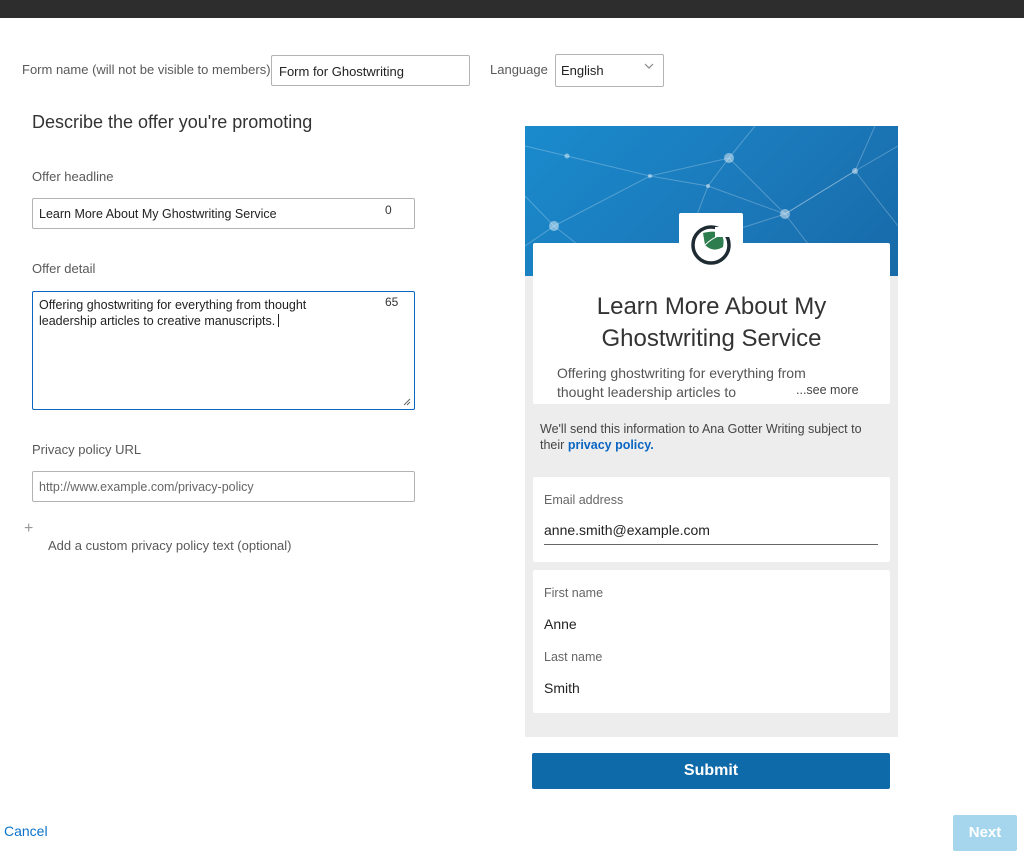 The image size is (1024, 856). What do you see at coordinates (223, 486) in the screenshot?
I see `privacy-url-input: http://www.example.com/privacy-policy` at bounding box center [223, 486].